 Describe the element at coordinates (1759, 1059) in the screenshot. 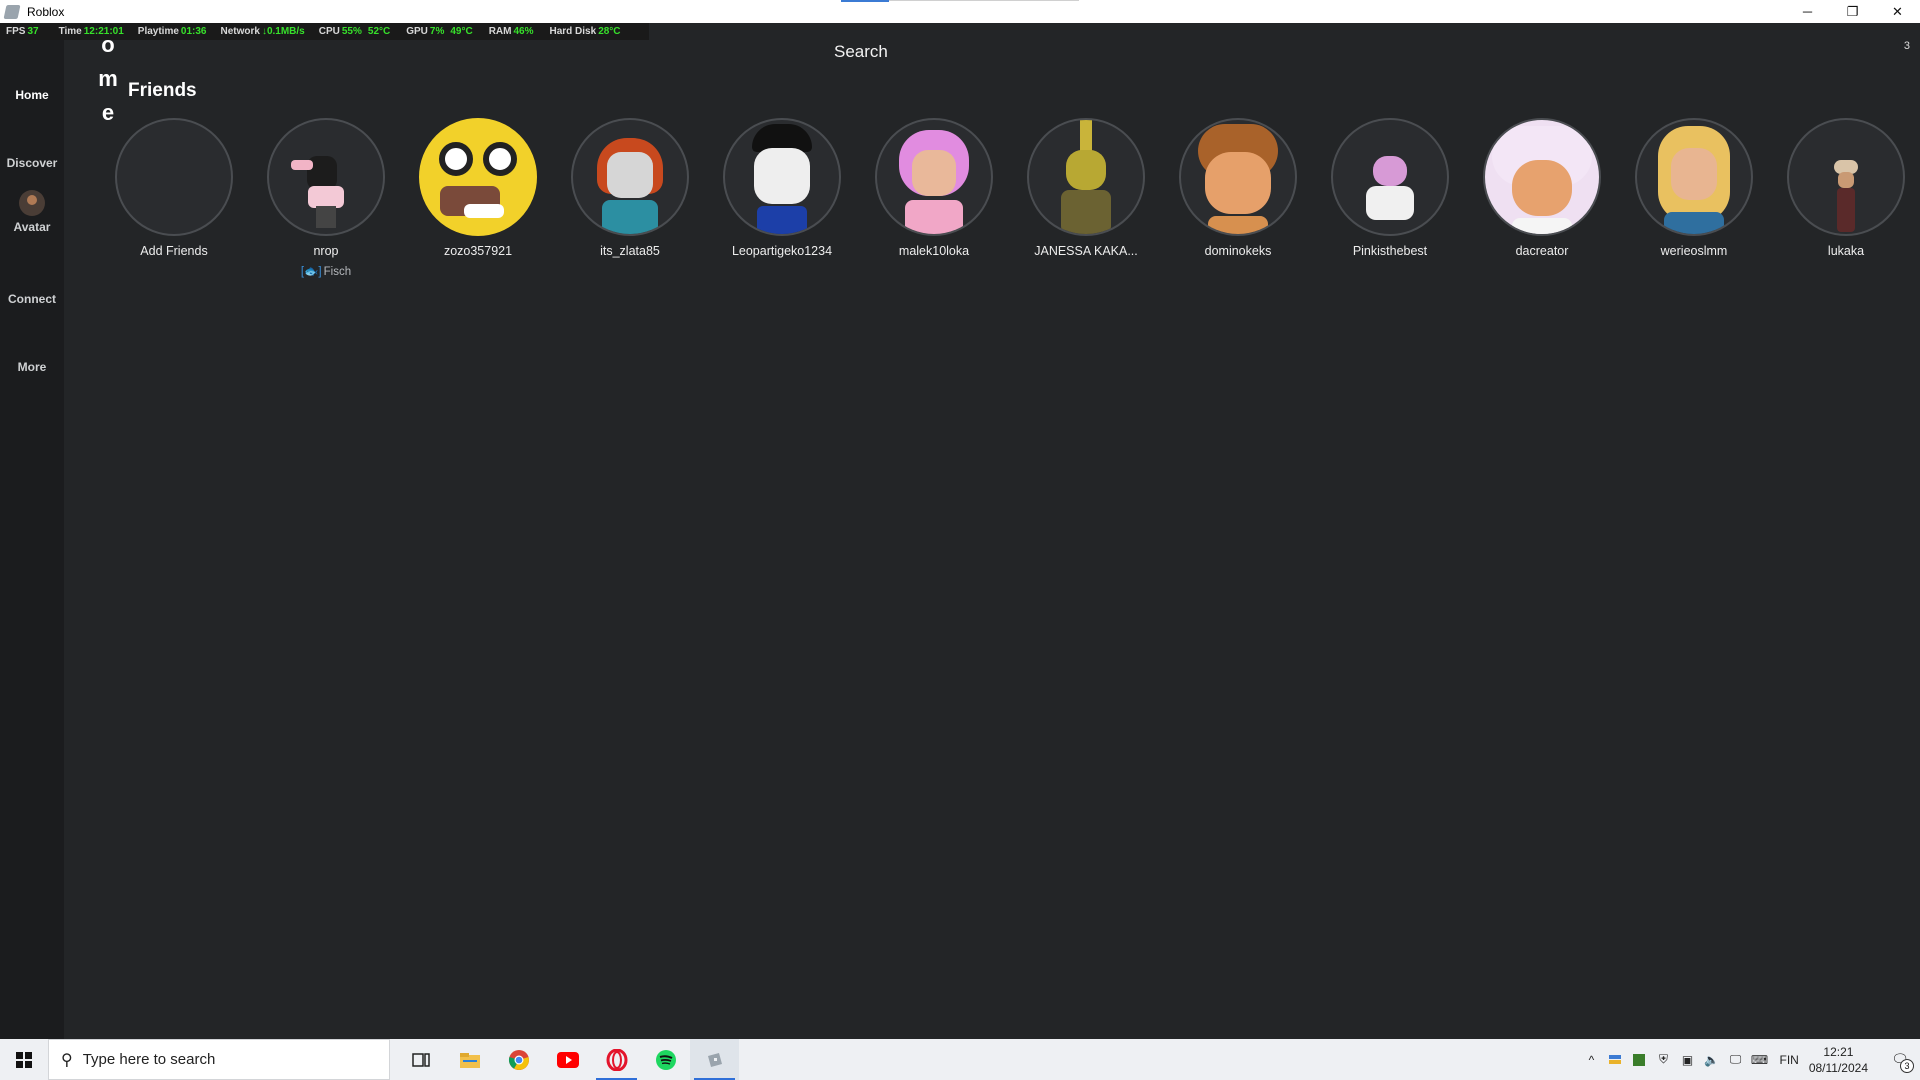

I see `keyboard-icon: ⌨` at that location.